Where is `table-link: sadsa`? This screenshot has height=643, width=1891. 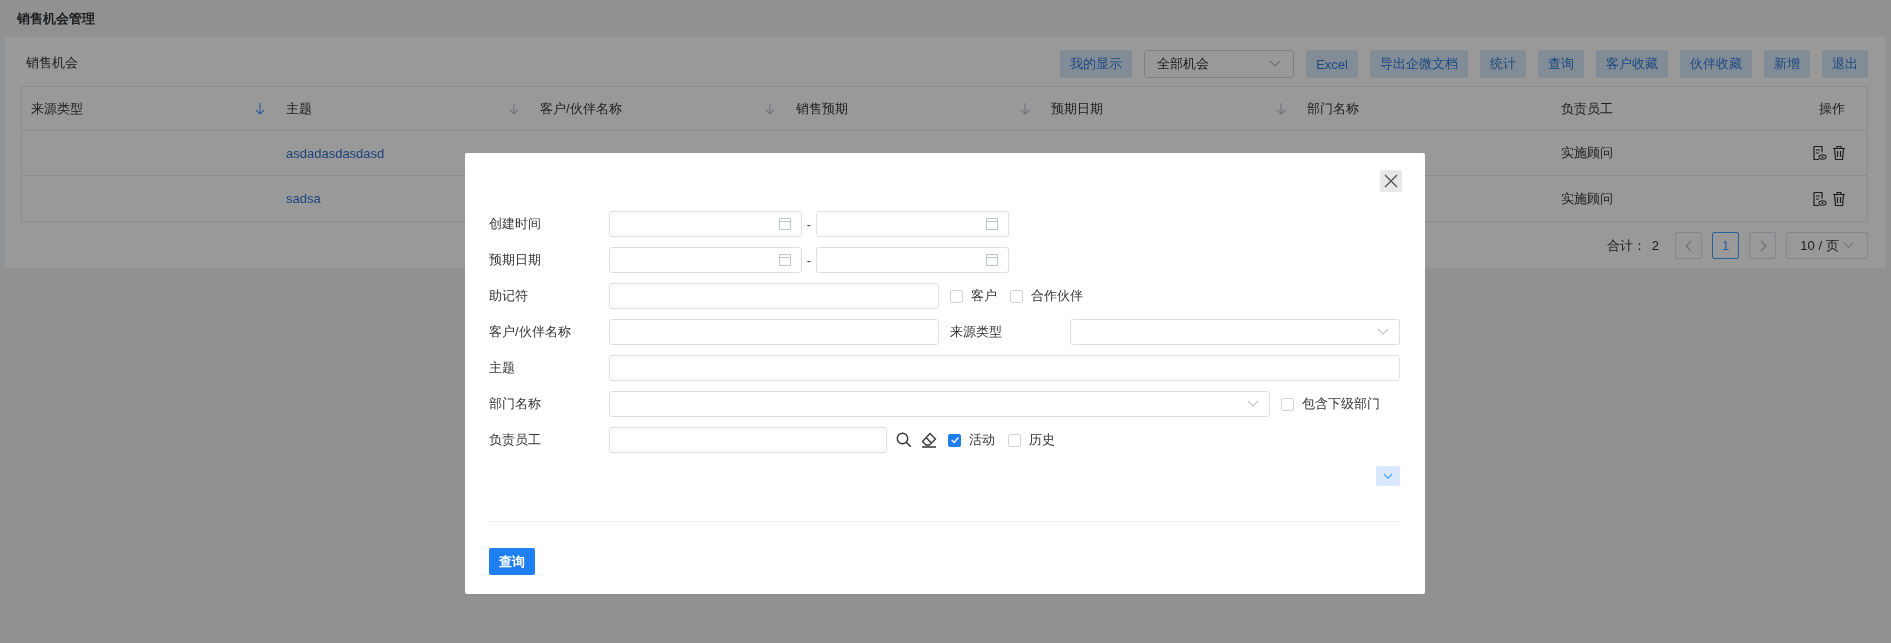
table-link: sadsa is located at coordinates (303, 198).